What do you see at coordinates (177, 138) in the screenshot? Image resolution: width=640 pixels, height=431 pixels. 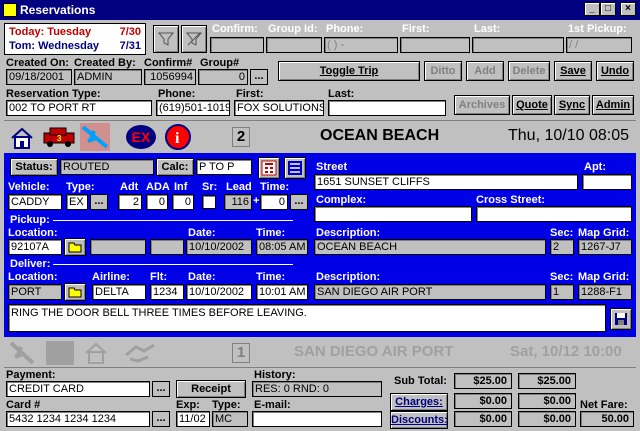 I see `svg-text: i` at bounding box center [177, 138].